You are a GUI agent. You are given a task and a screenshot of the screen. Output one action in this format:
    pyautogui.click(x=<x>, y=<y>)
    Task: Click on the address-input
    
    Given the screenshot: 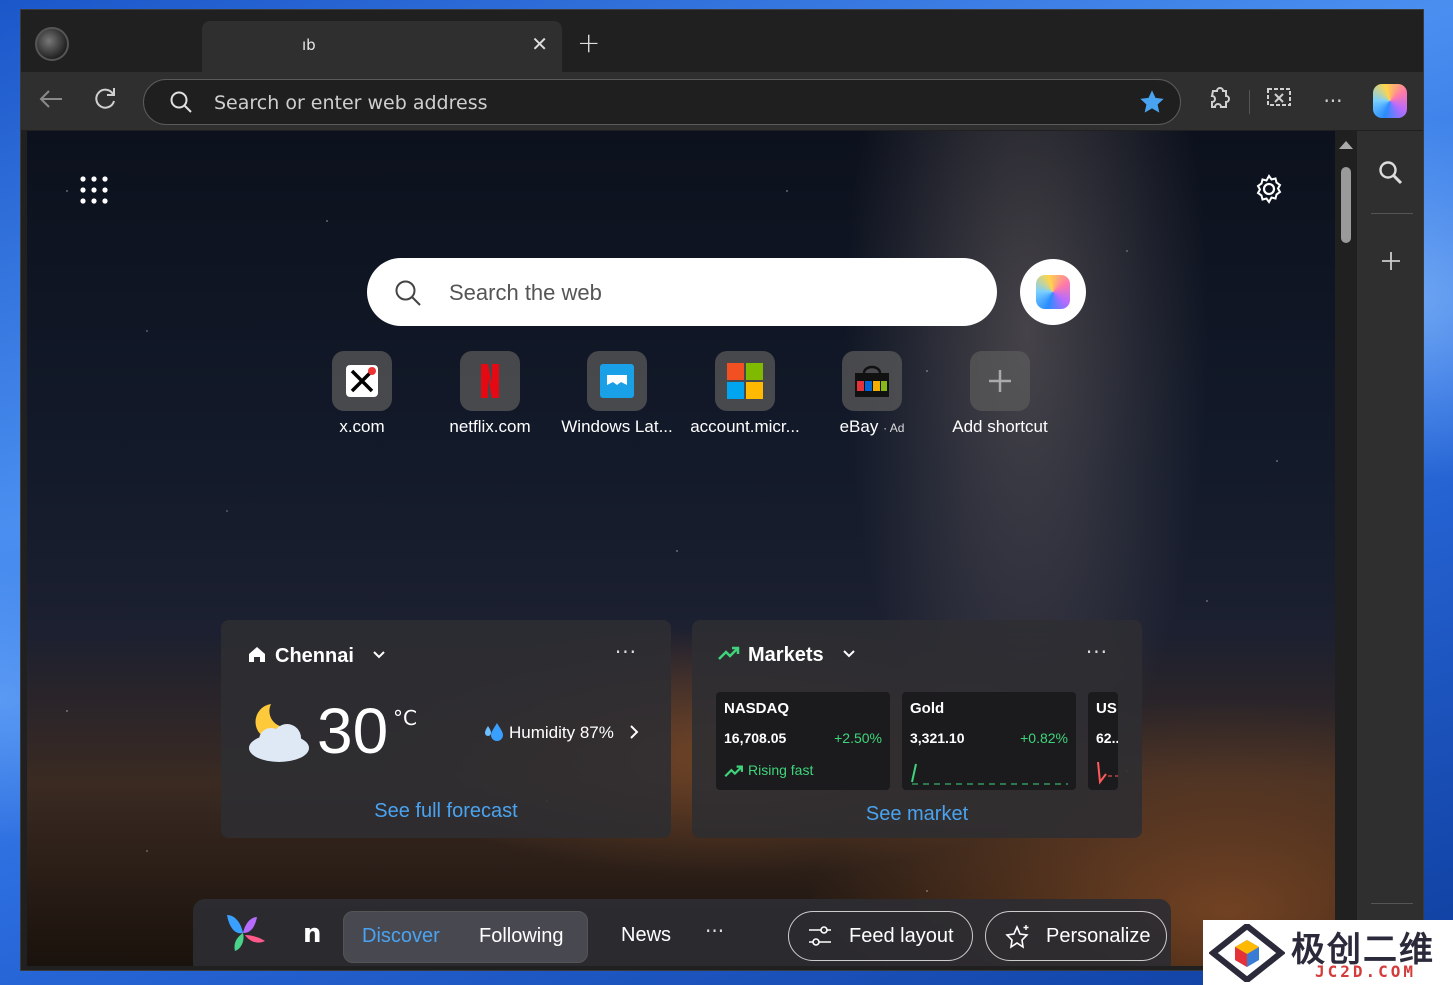 What is the action you would take?
    pyautogui.click(x=664, y=103)
    